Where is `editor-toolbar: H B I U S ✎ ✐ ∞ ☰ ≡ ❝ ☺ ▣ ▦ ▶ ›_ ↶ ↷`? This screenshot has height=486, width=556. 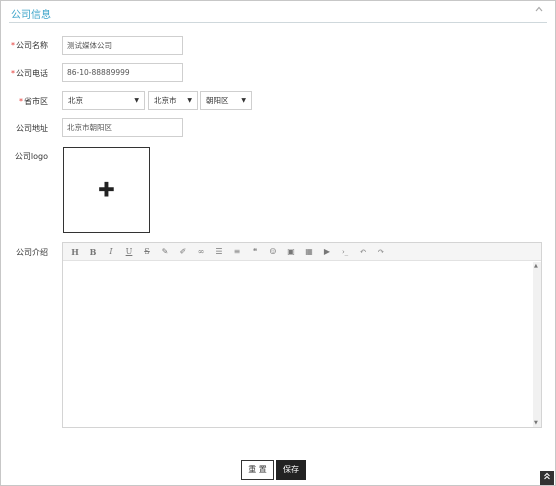 editor-toolbar: H B I U S ✎ ✐ ∞ ☰ ≡ ❝ ☺ ▣ ▦ ▶ ›_ ↶ ↷ is located at coordinates (302, 252).